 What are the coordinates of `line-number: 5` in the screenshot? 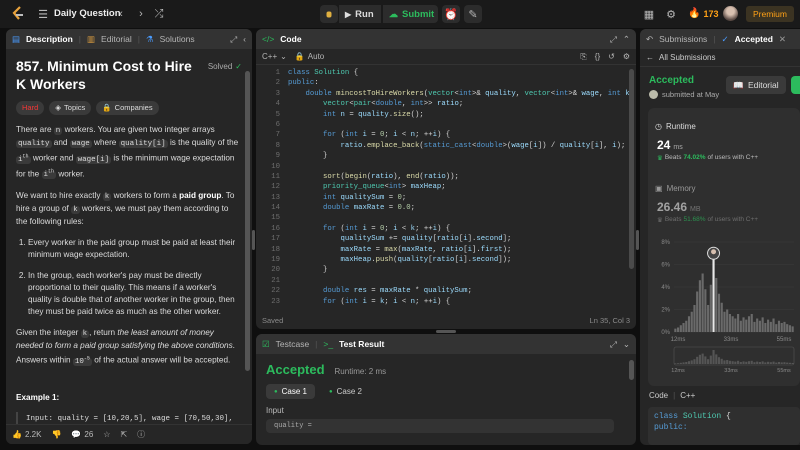 It's located at (277, 114).